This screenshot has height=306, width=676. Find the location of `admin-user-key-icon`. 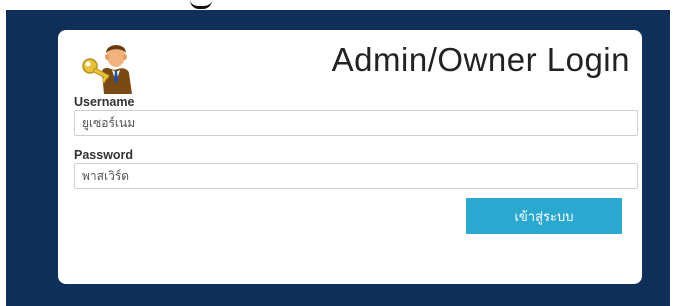

admin-user-key-icon is located at coordinates (107, 69).